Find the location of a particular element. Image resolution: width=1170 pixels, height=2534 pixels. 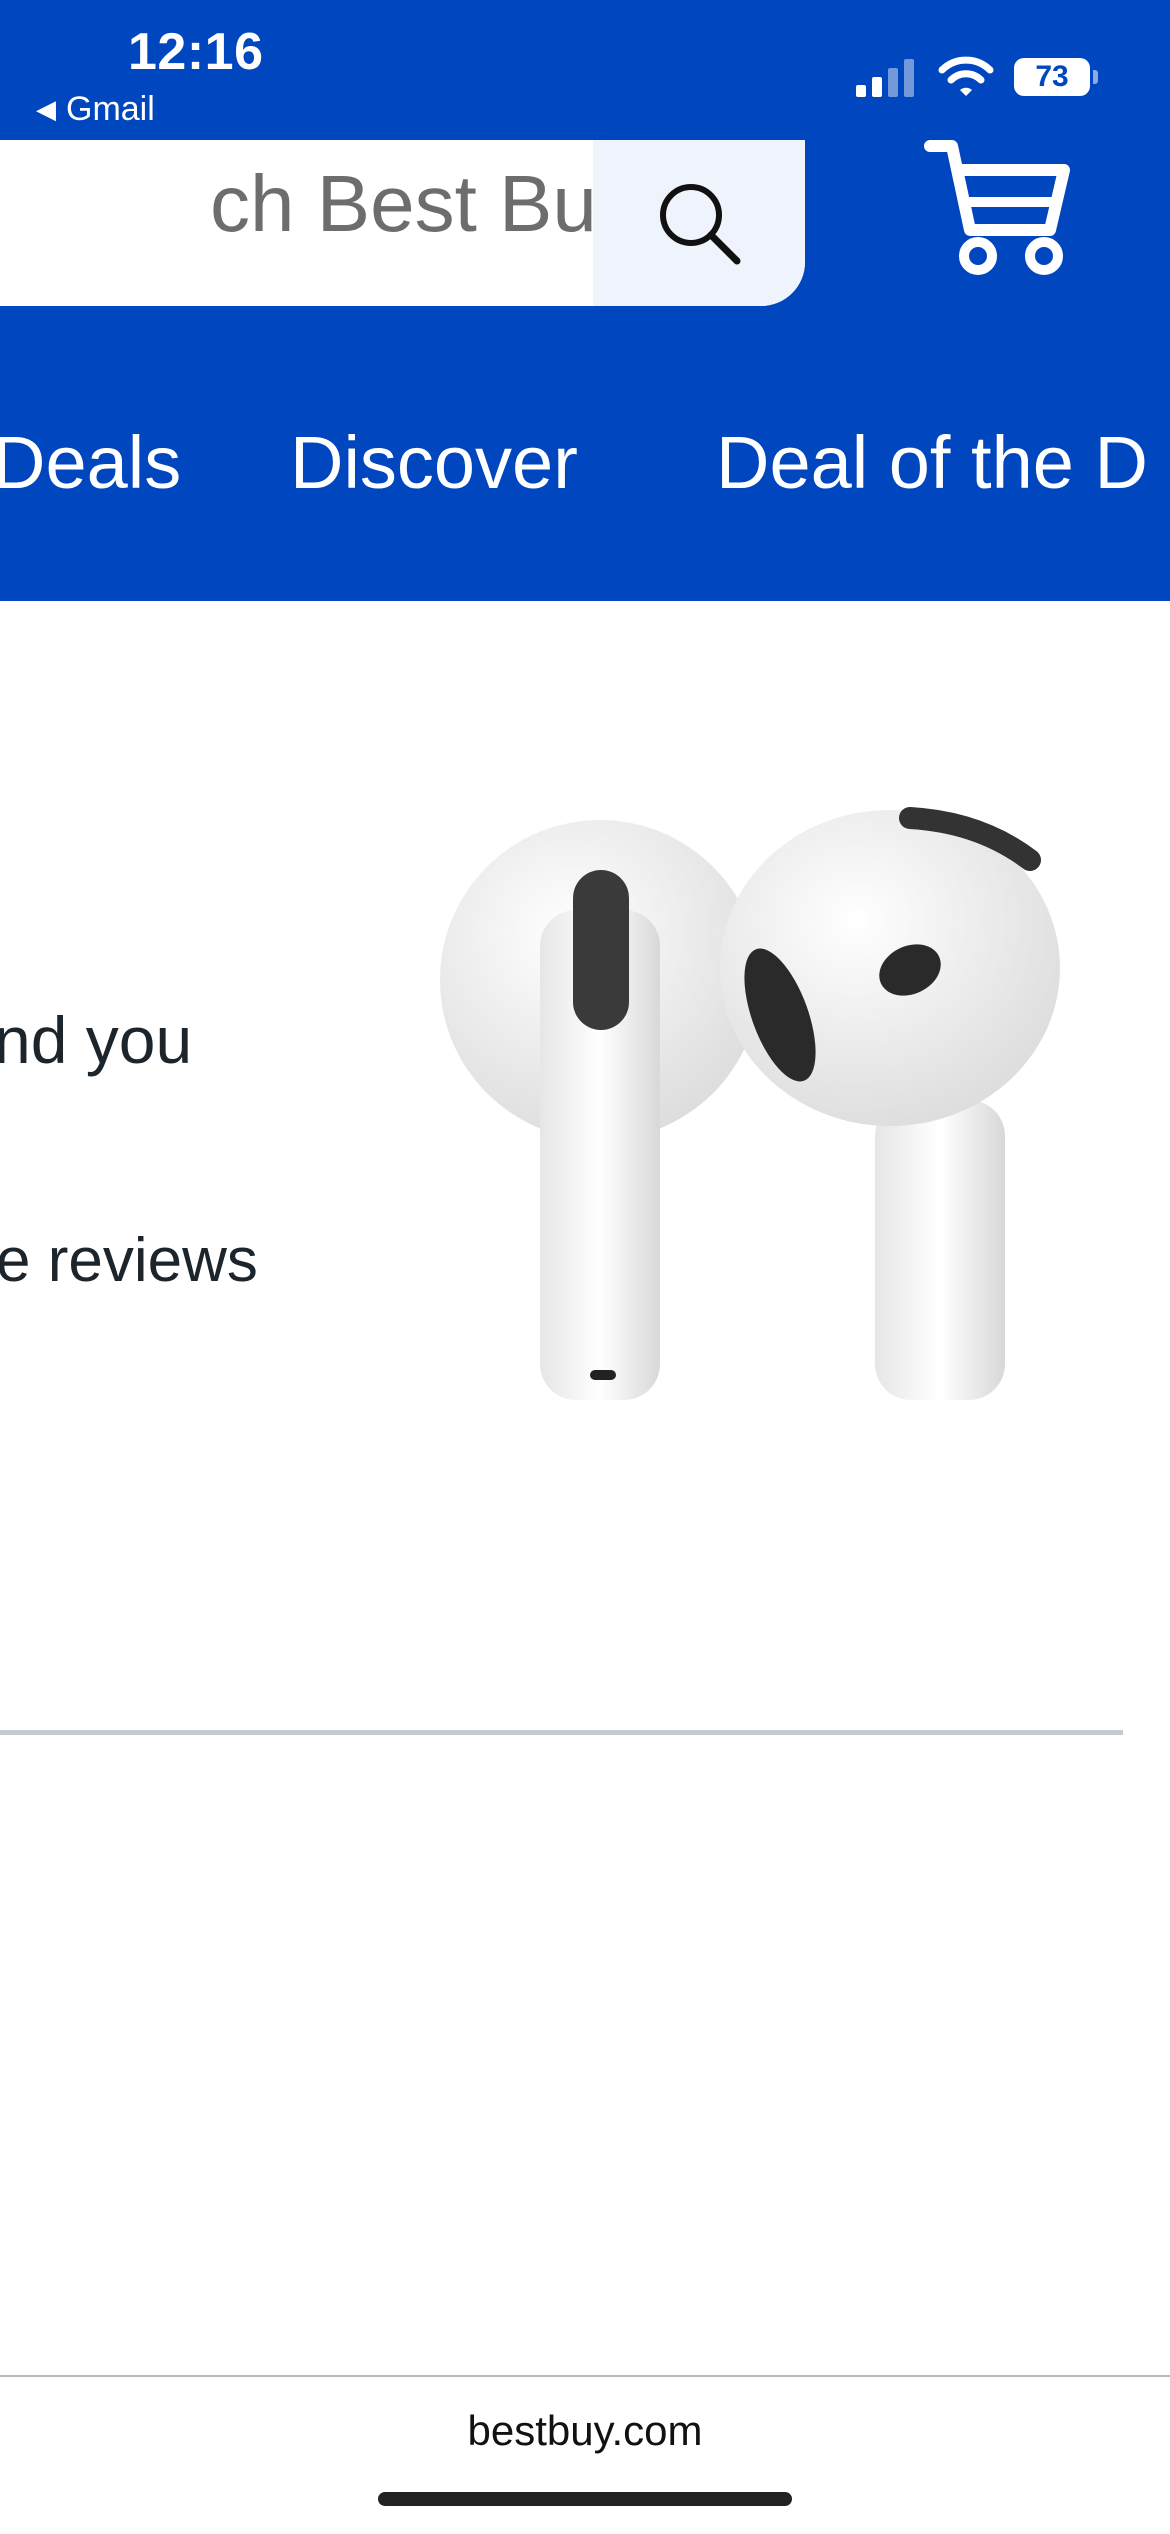

search-icon is located at coordinates (700, 224).